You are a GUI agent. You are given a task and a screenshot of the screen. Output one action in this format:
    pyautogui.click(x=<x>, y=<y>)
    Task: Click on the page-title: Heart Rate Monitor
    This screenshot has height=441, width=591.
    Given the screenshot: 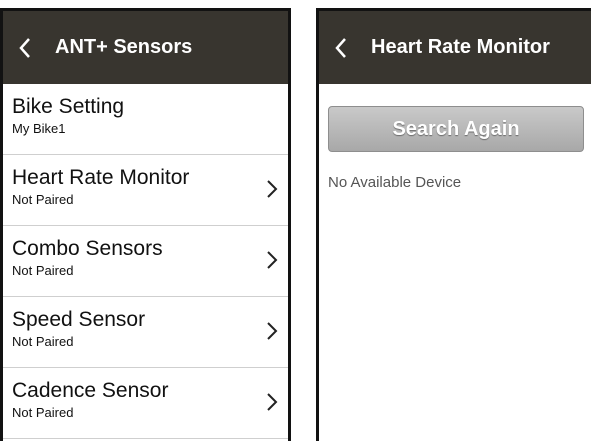 What is the action you would take?
    pyautogui.click(x=460, y=47)
    